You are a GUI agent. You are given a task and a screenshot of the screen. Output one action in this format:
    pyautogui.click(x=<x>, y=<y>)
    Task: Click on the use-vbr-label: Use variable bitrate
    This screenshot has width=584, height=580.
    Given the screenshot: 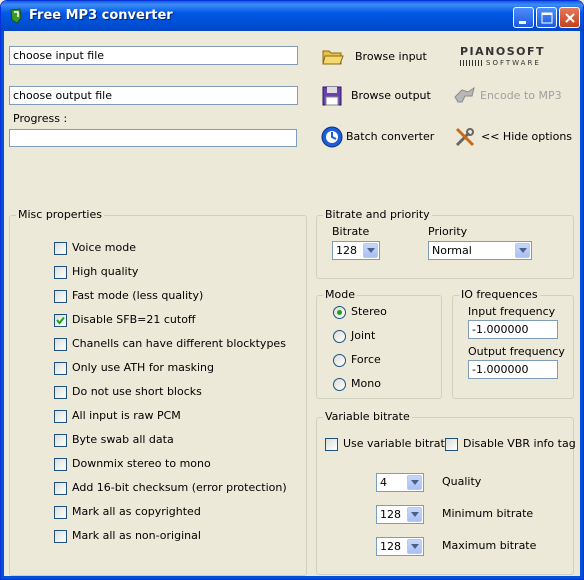 What is the action you would take?
    pyautogui.click(x=397, y=443)
    